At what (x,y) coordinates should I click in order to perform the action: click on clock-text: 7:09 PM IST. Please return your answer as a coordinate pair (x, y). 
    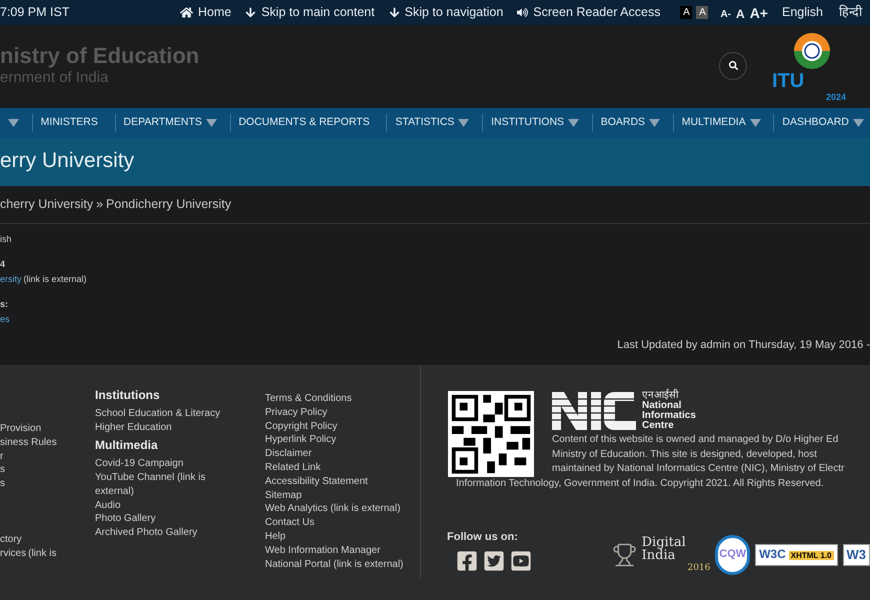
    Looking at the image, I should click on (35, 13).